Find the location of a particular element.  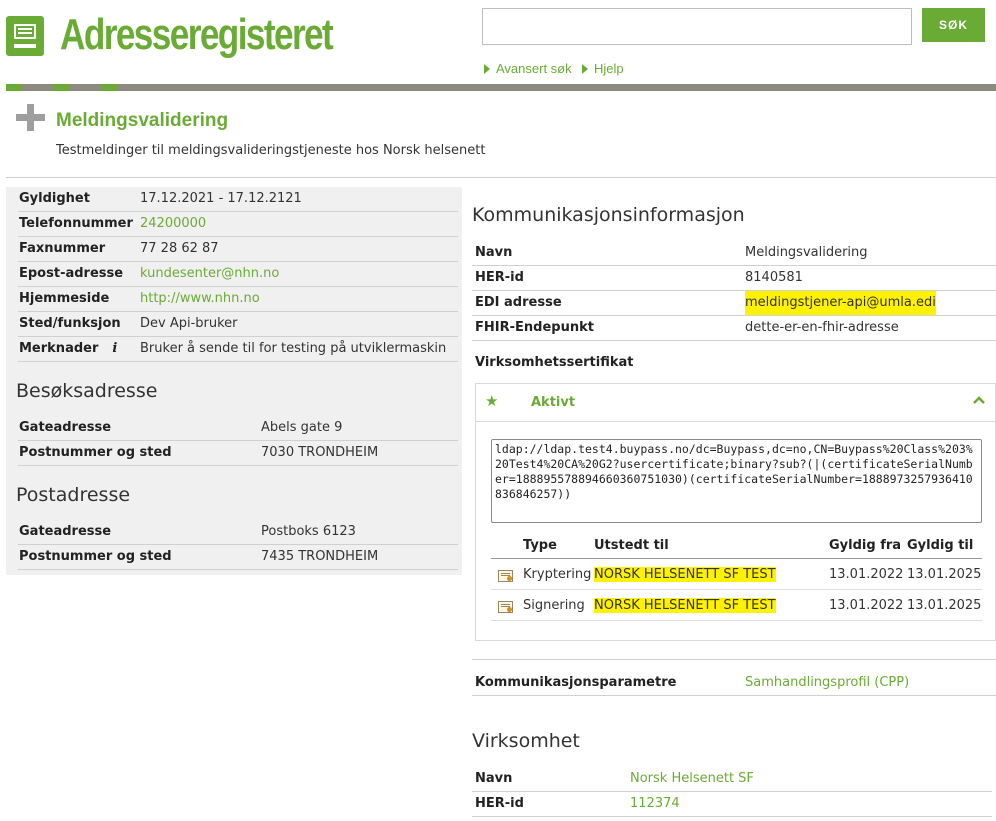

postal-street-row: Gateadresse Postboks 6123 is located at coordinates (238, 532).